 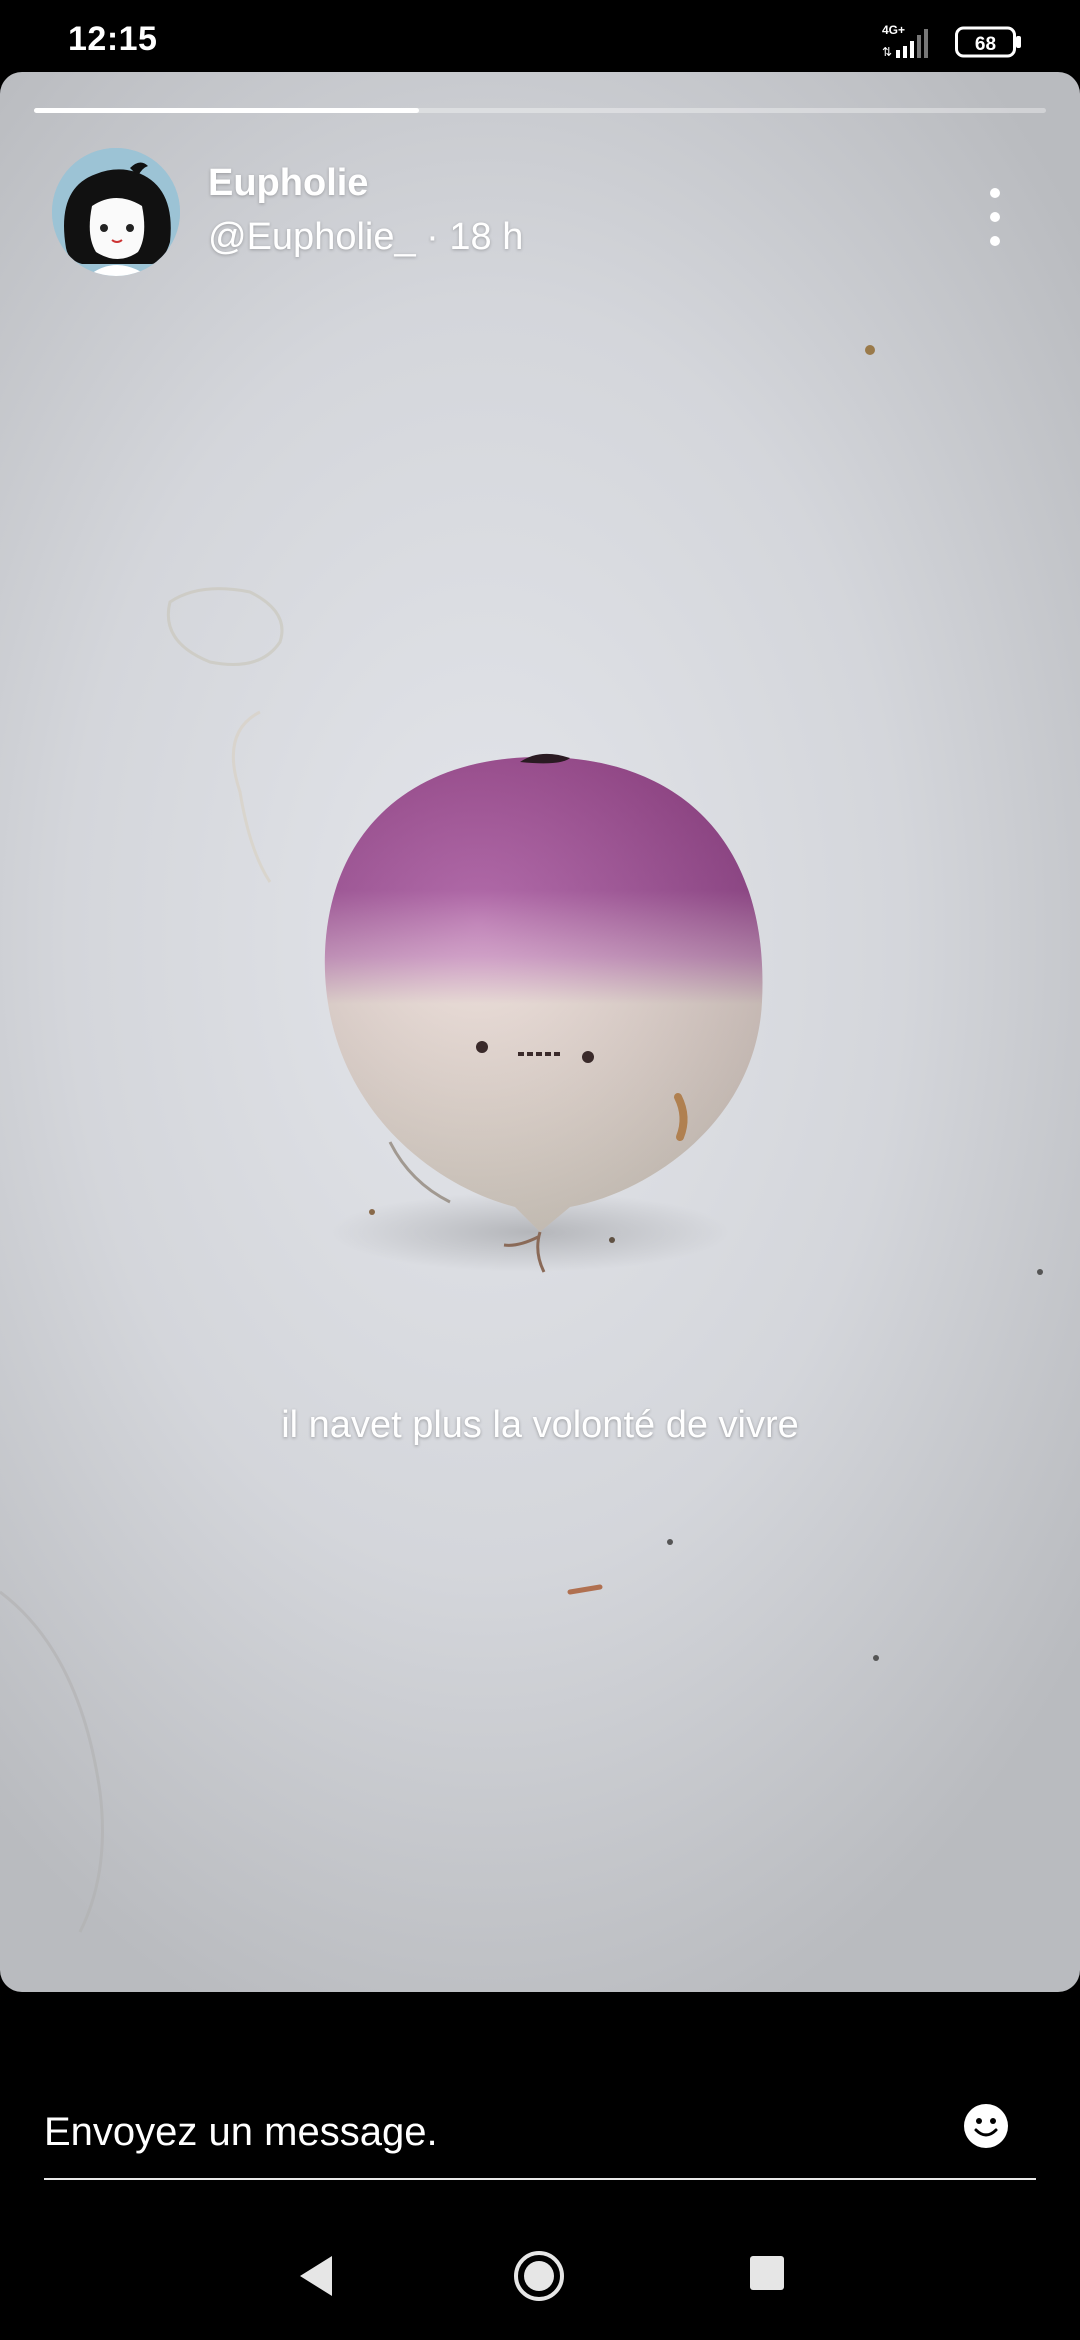 I want to click on post-age: 18 h, so click(x=486, y=237).